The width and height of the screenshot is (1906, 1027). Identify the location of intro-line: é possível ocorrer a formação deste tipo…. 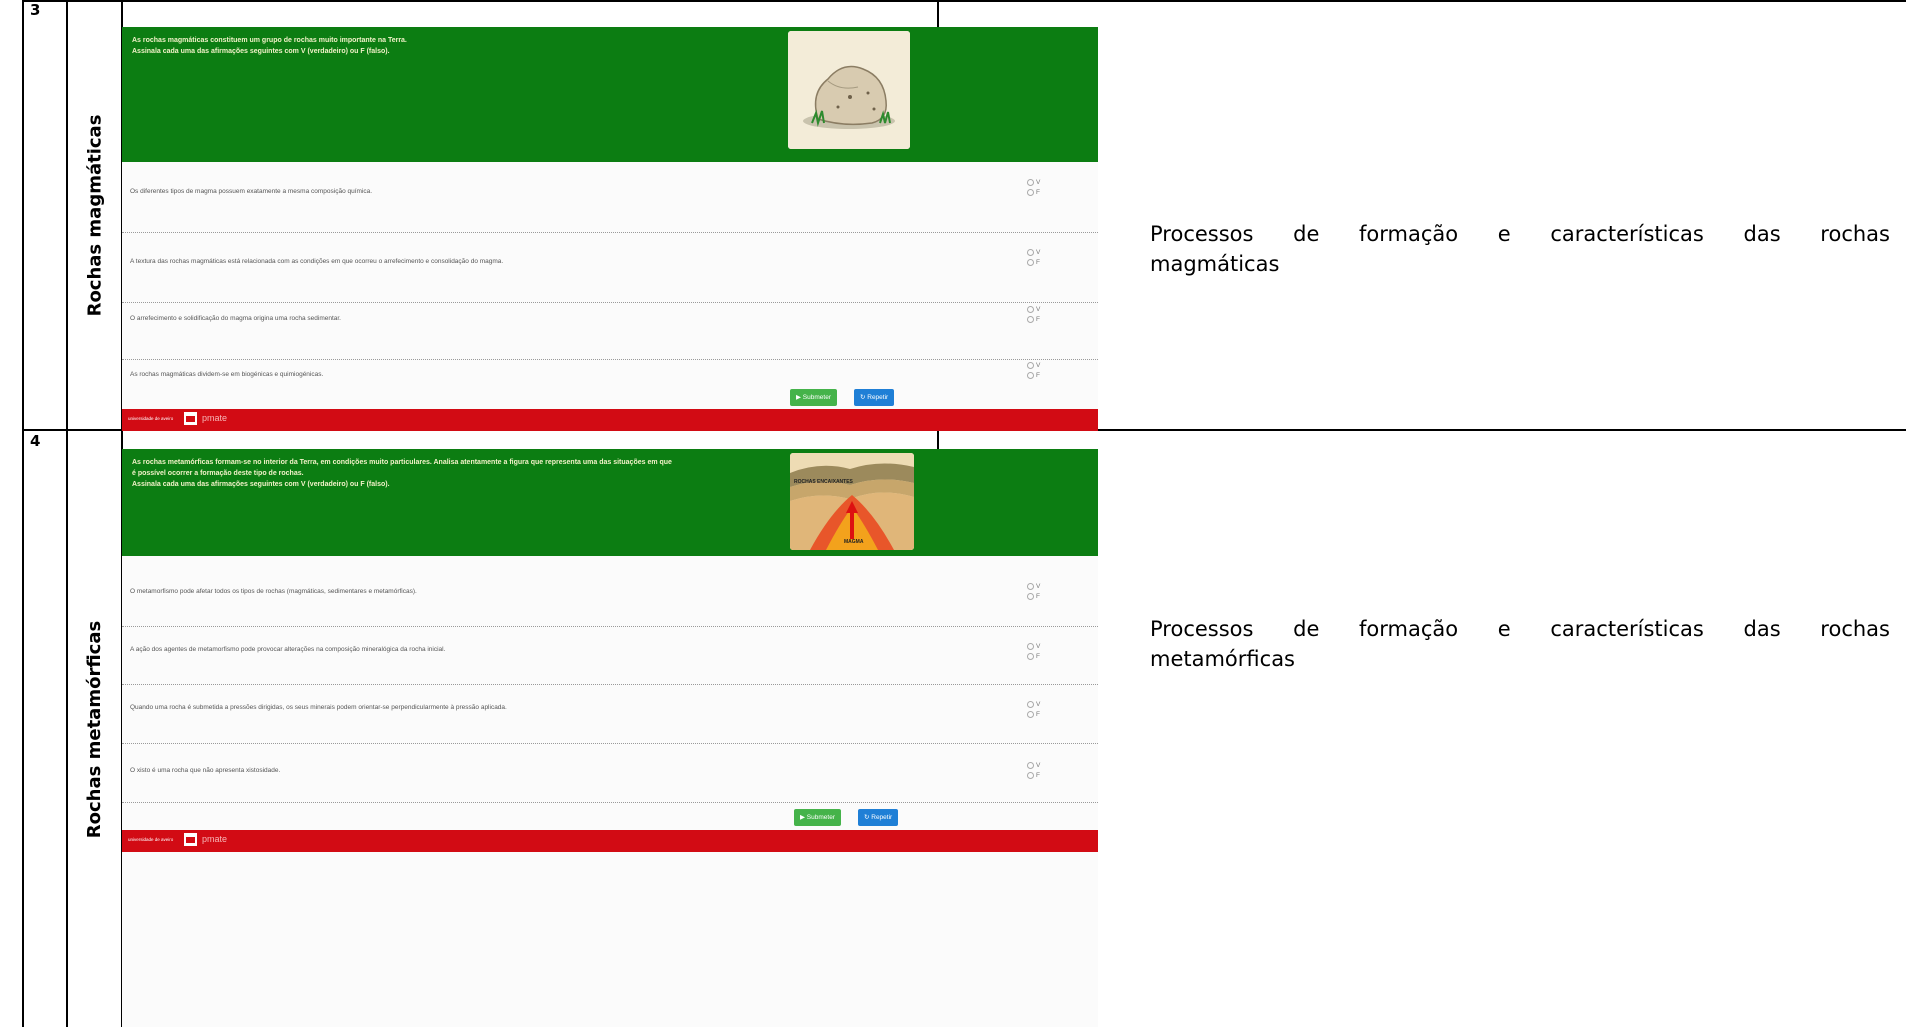
(218, 473).